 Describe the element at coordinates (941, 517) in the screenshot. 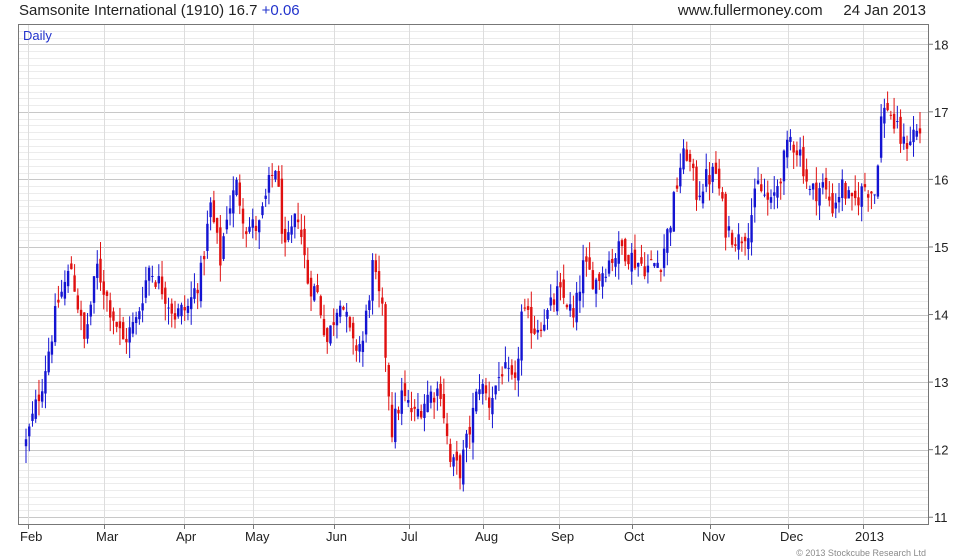

I see `y-tick-label: 11` at that location.